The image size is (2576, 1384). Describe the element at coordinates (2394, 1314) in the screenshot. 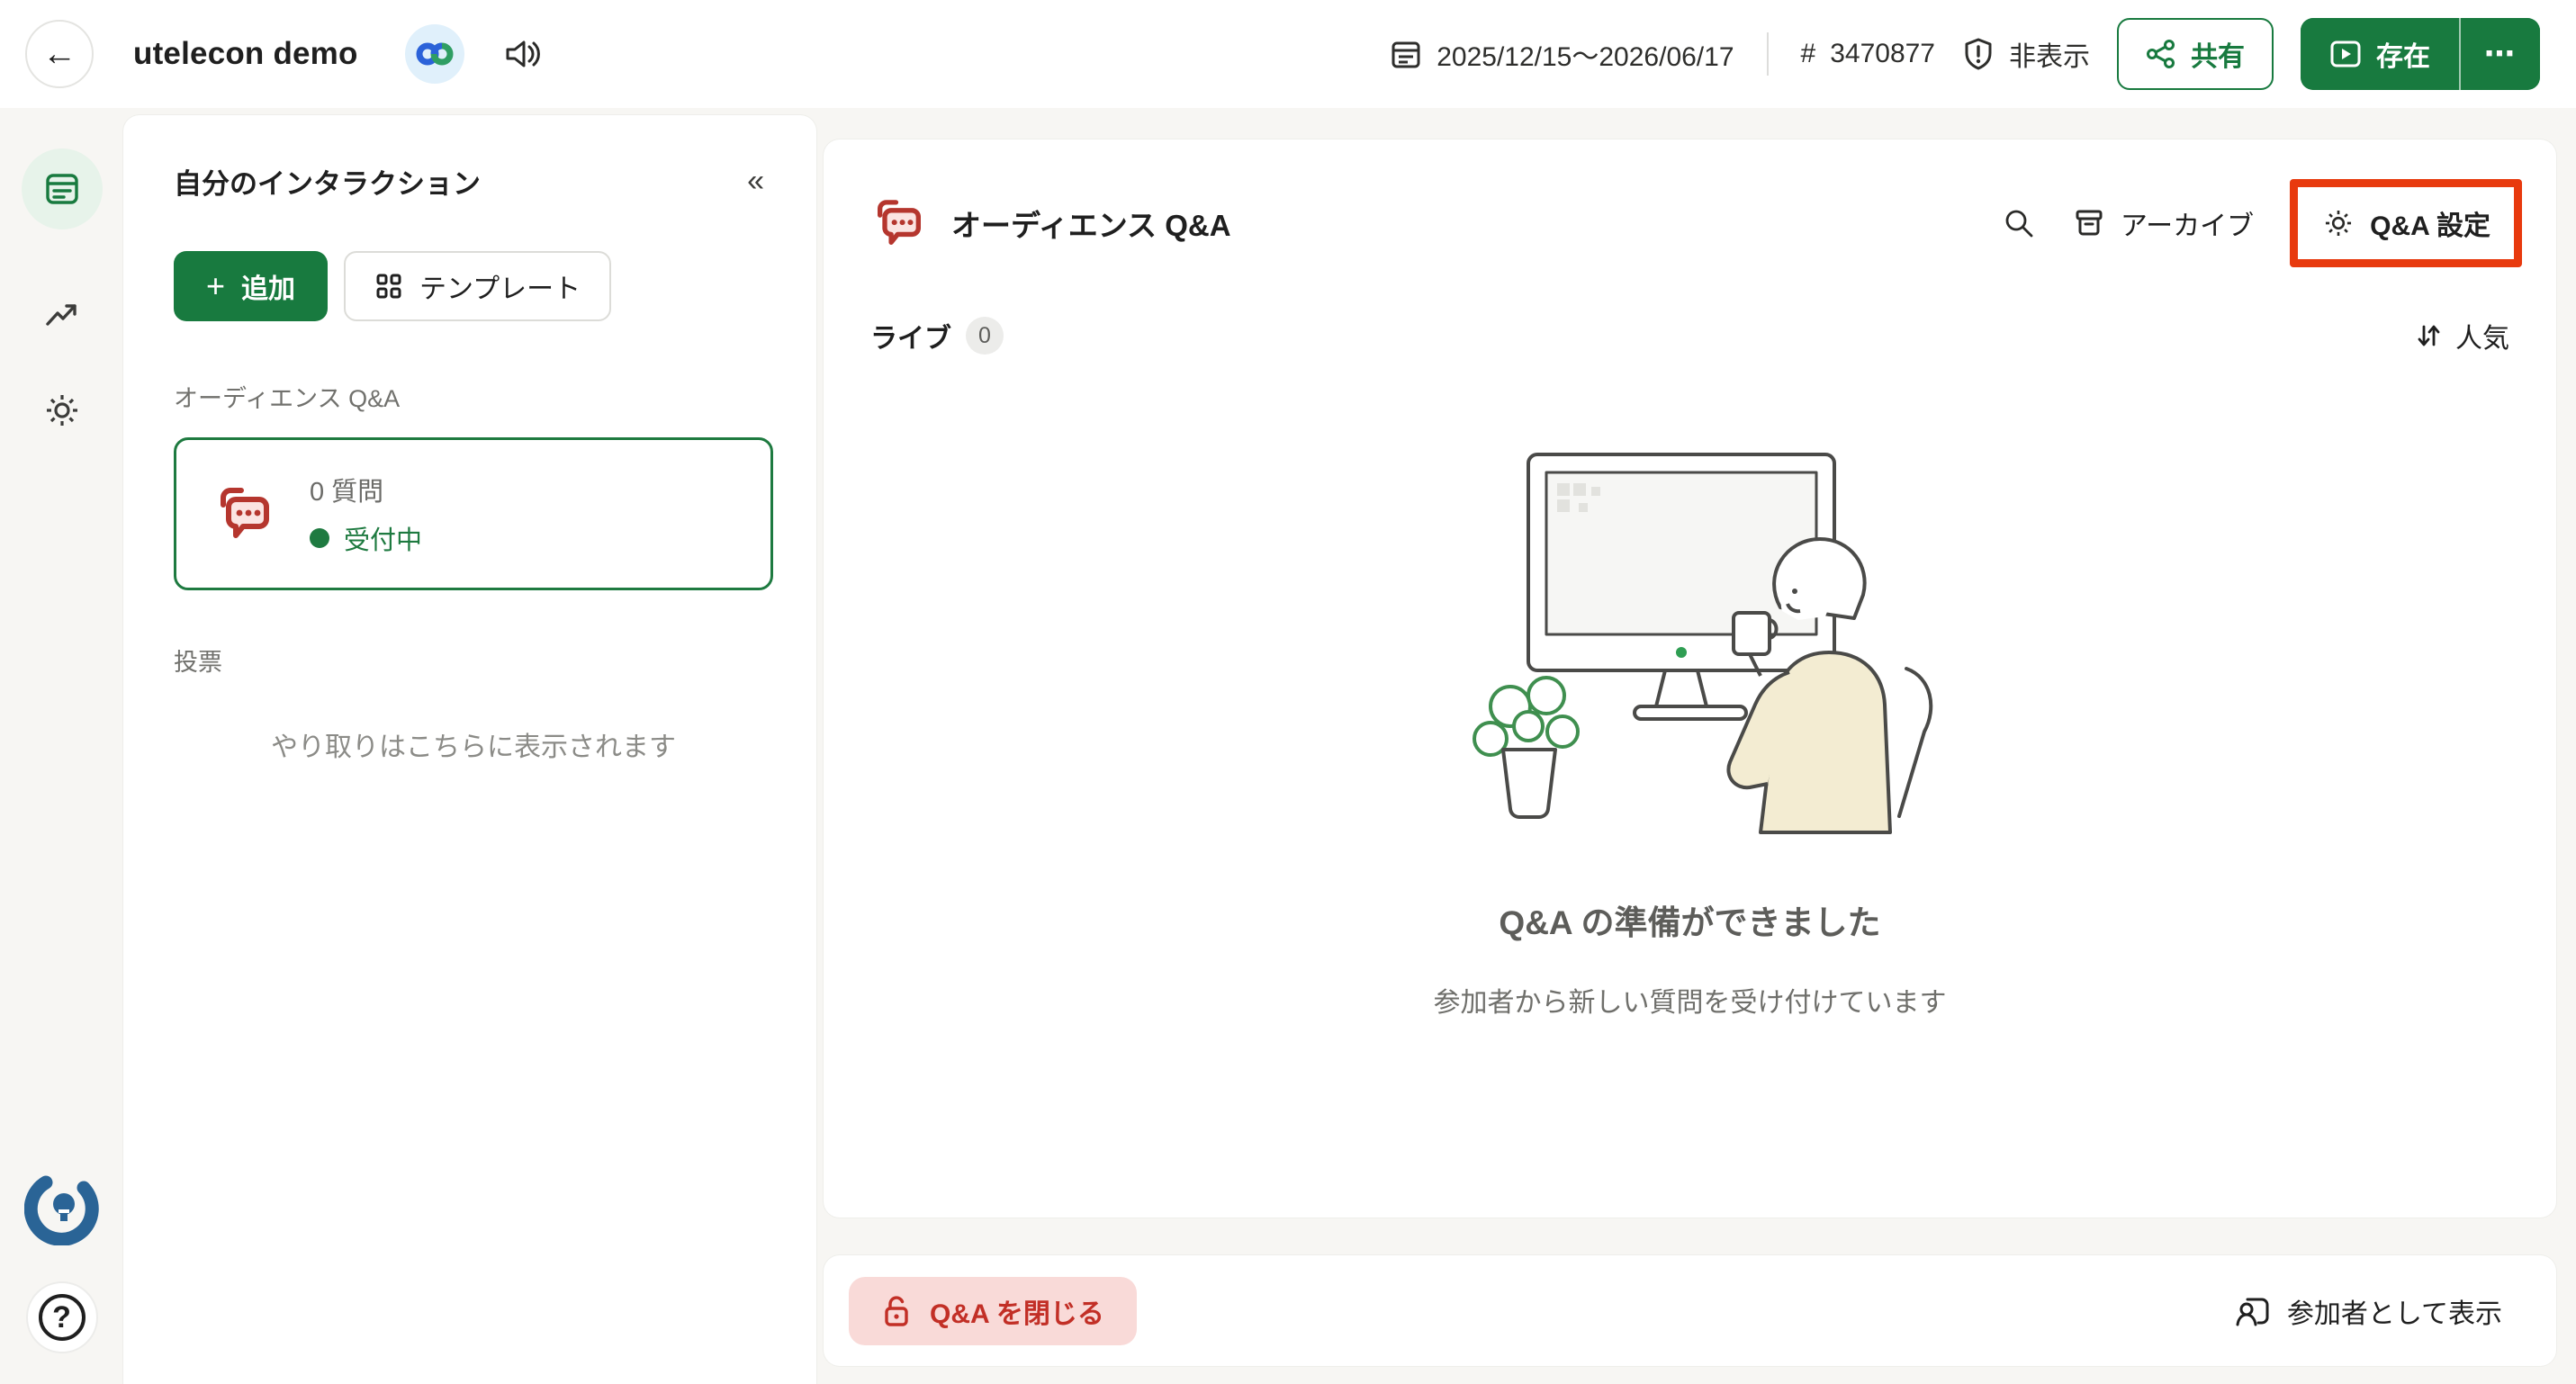

I see `participant-view-label: 参加者として表示` at that location.